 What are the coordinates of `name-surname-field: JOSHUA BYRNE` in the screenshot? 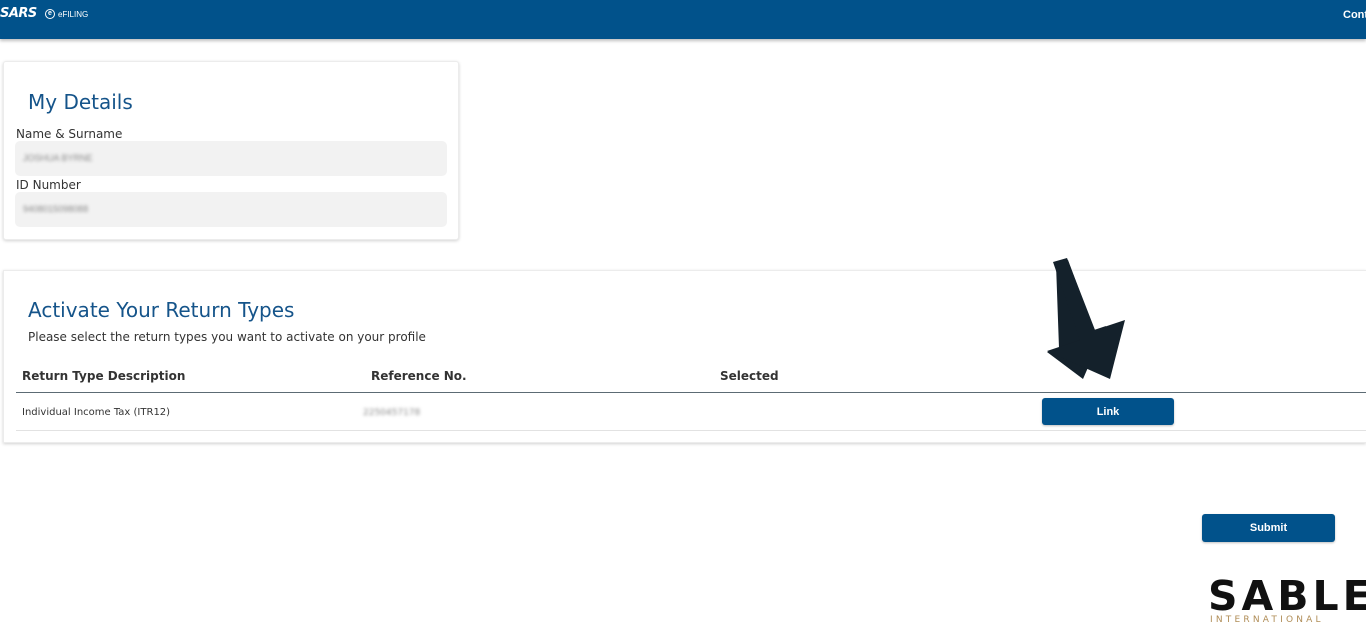 It's located at (231, 158).